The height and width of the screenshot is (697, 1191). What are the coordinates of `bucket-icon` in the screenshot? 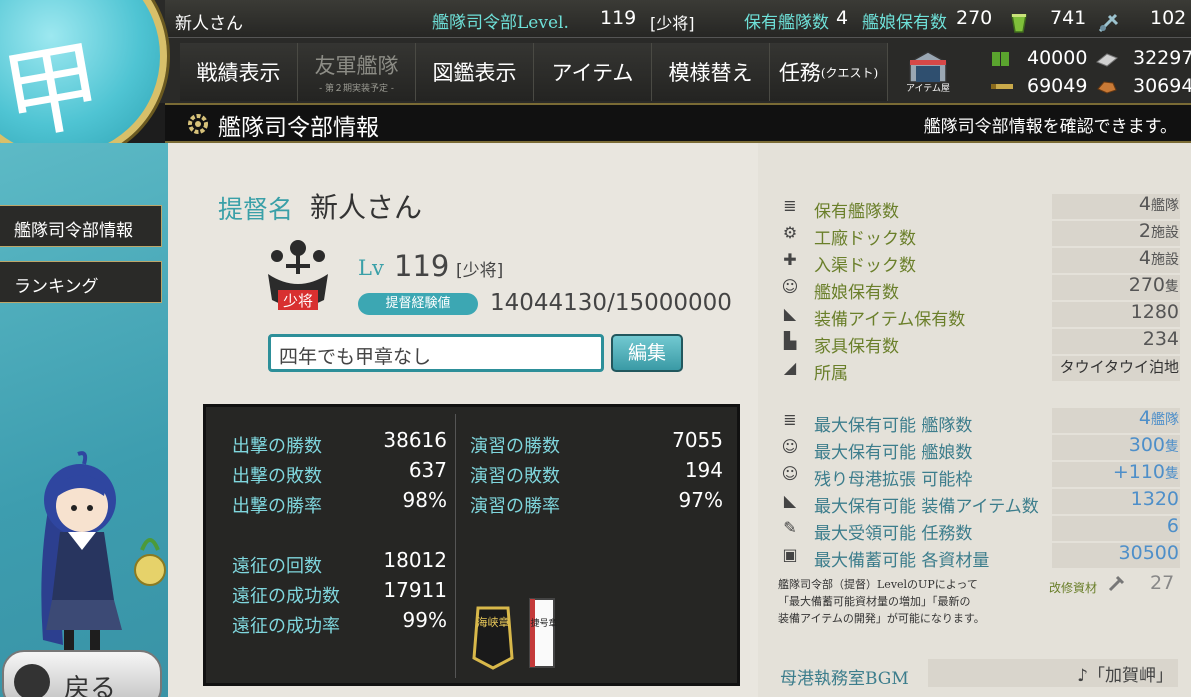 It's located at (1019, 23).